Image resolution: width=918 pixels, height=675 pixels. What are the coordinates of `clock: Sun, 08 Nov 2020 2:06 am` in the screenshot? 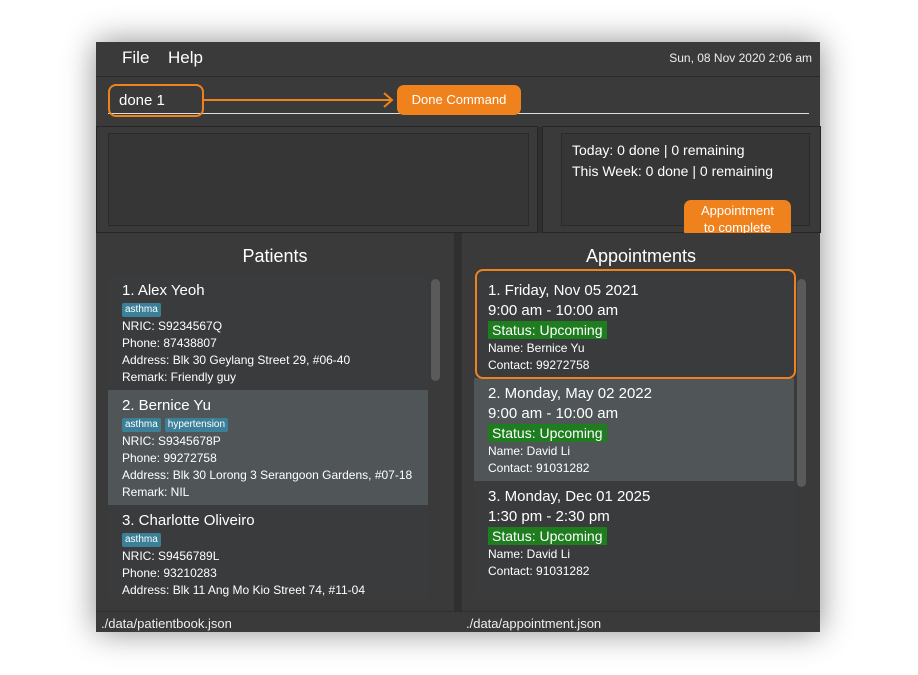 It's located at (740, 58).